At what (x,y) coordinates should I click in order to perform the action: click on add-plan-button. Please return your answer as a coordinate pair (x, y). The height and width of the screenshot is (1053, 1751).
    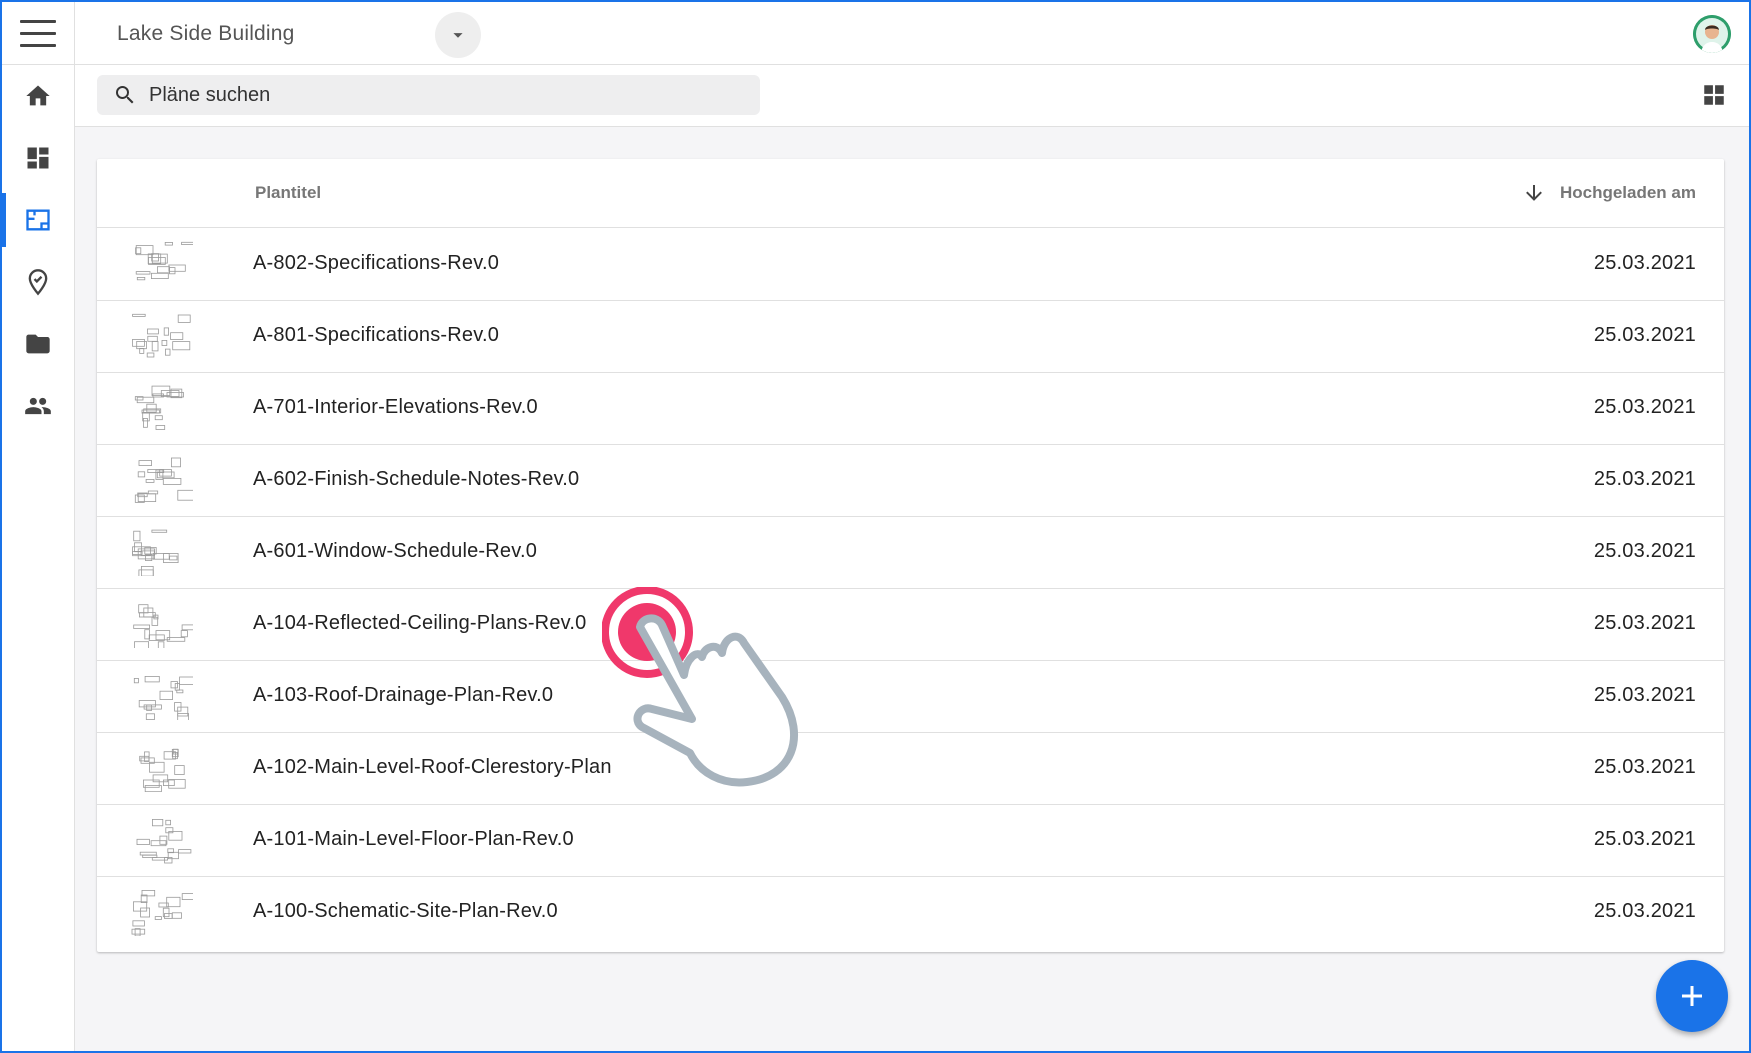
    Looking at the image, I should click on (1692, 996).